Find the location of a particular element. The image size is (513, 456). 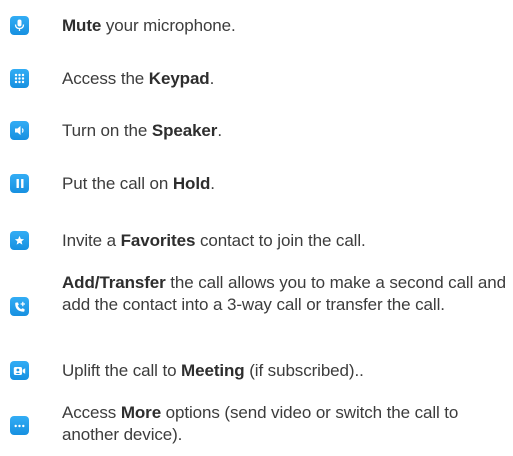

list-item-speaker: Turn on the Speaker. is located at coordinates (256, 131).